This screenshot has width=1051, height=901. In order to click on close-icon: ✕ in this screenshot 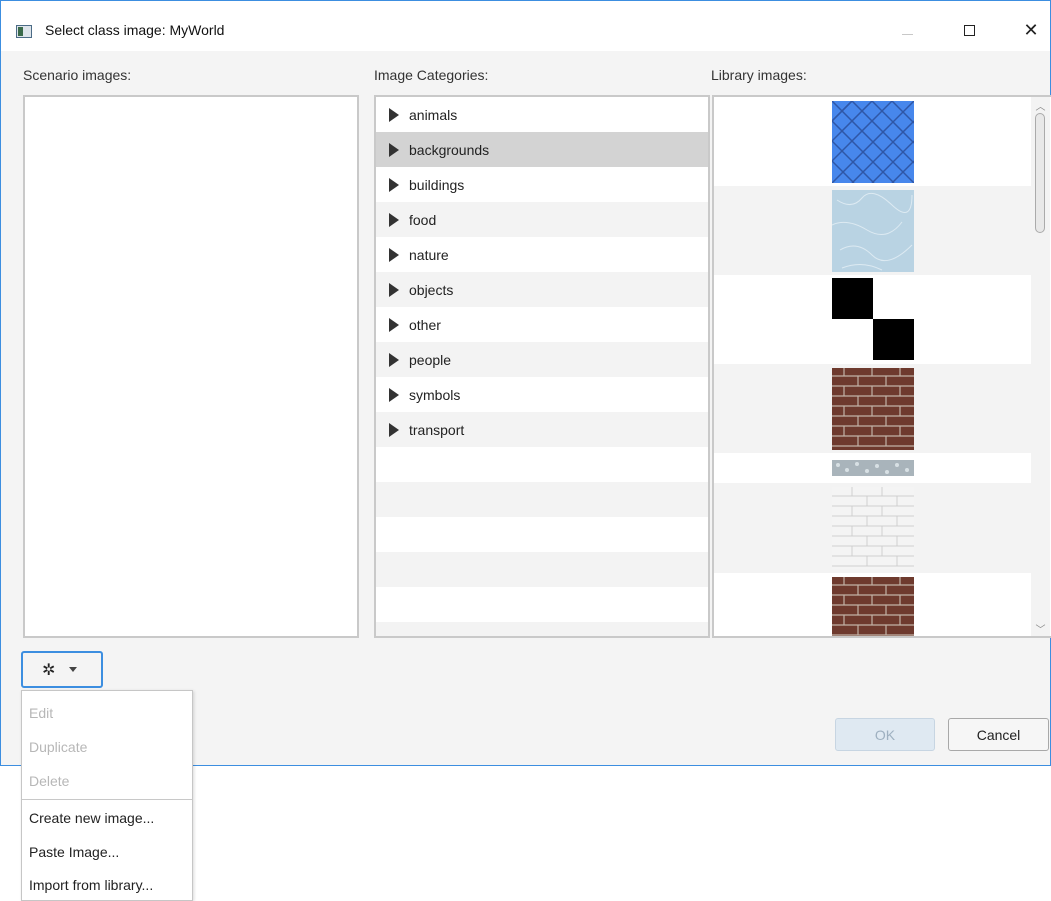, I will do `click(1031, 29)`.